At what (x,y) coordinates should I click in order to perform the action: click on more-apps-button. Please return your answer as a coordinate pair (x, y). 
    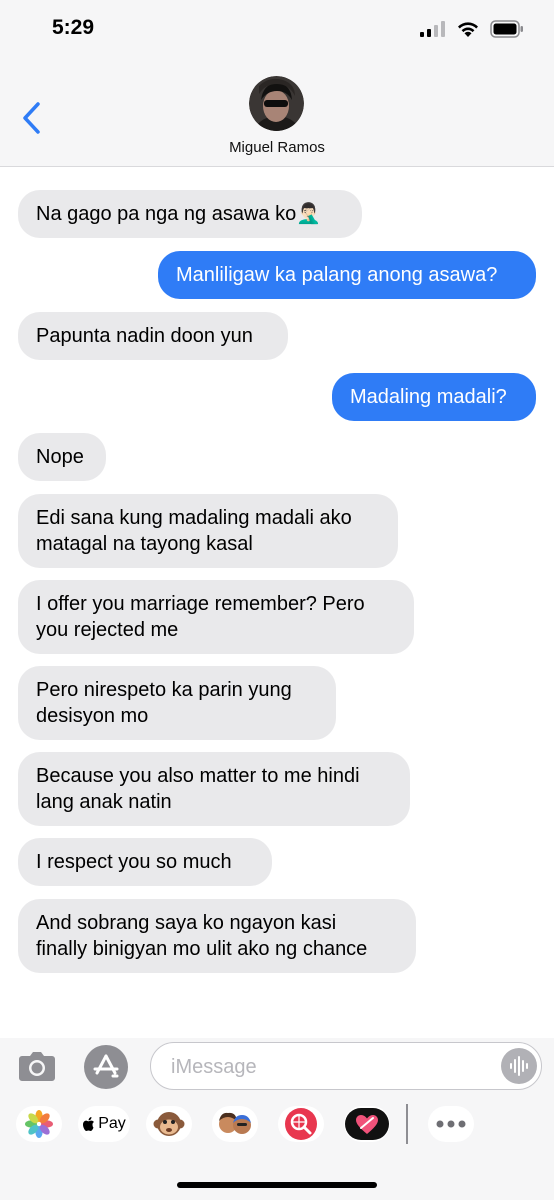
    Looking at the image, I should click on (451, 1124).